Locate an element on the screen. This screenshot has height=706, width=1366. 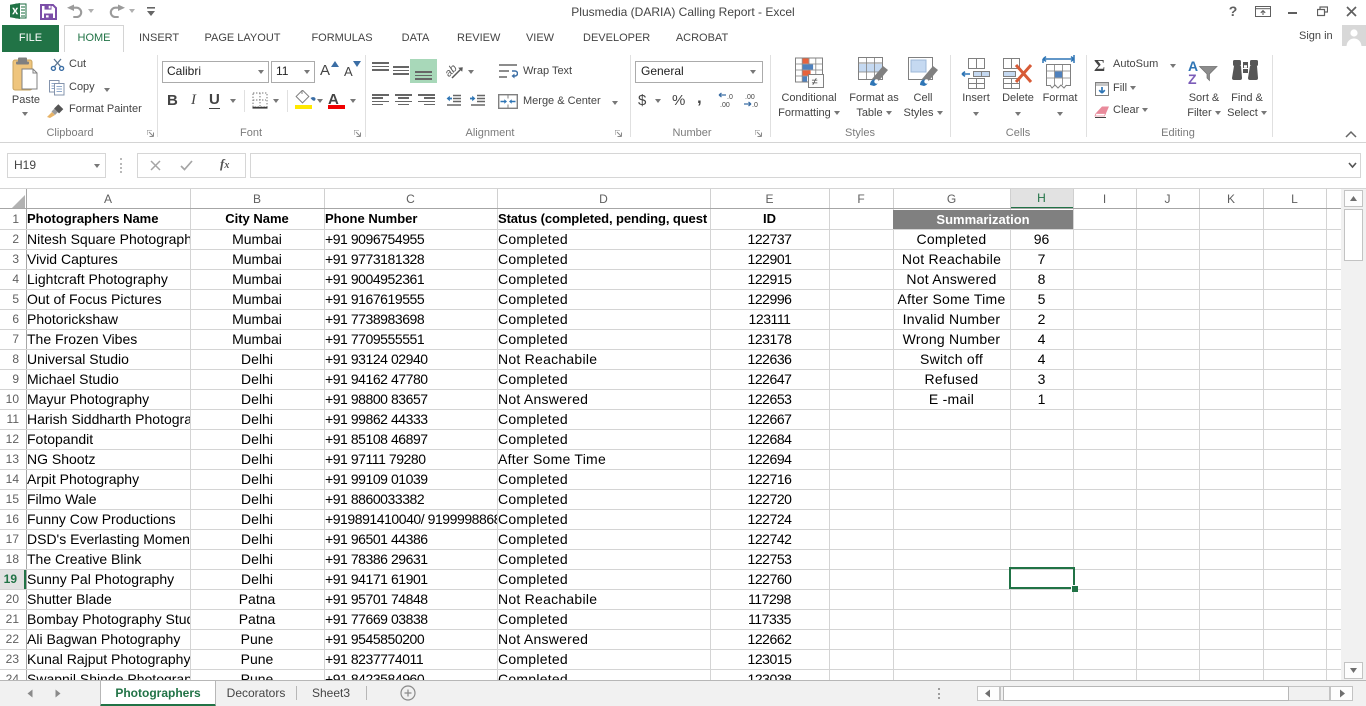
svg-text: Z is located at coordinates (1192, 77).